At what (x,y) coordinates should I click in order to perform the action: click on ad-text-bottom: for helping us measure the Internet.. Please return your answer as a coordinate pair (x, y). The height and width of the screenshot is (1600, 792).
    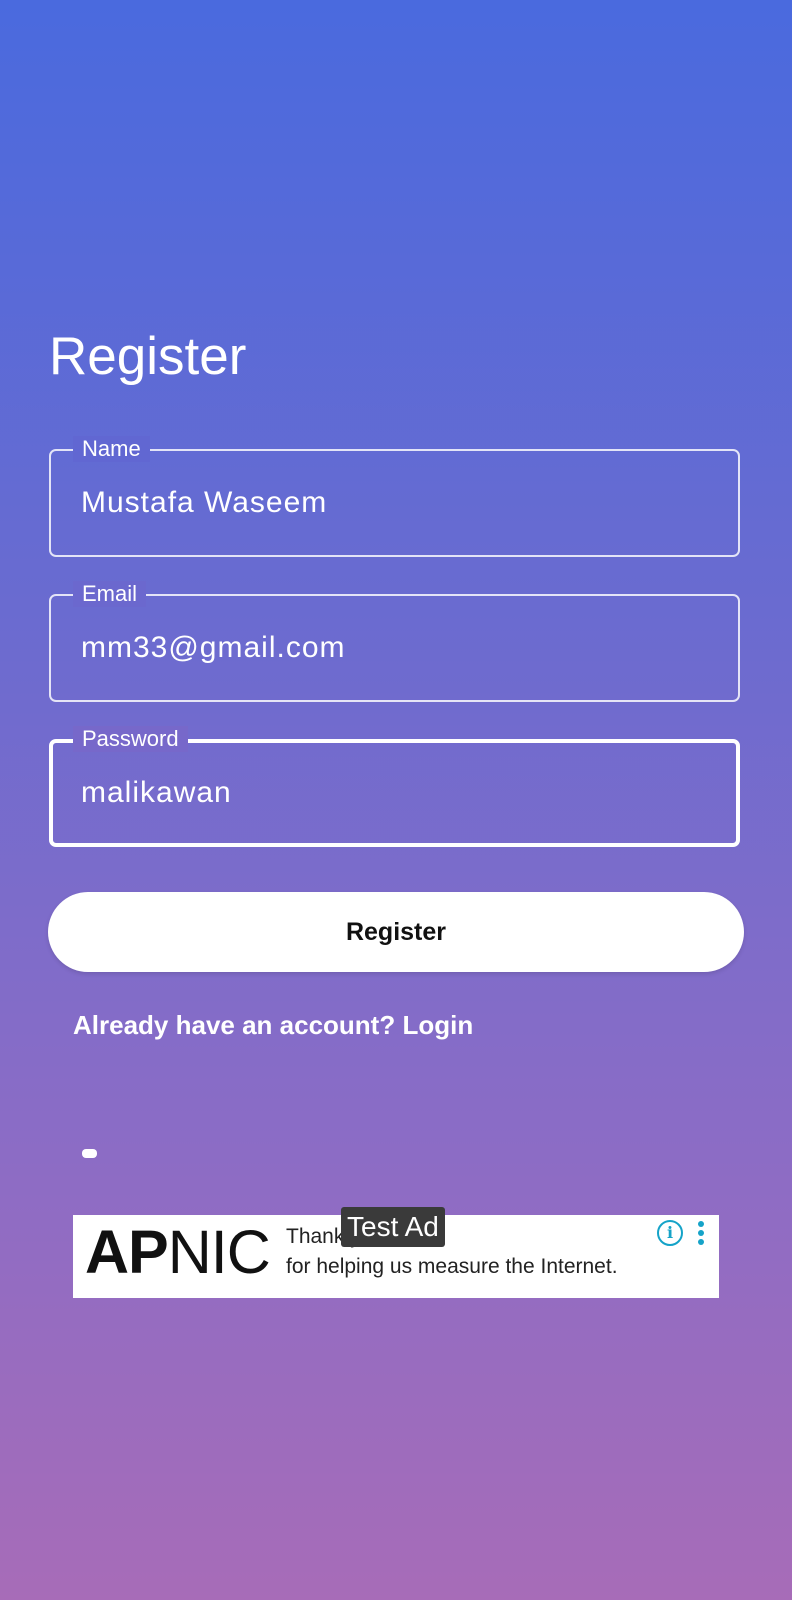
    Looking at the image, I should click on (452, 1266).